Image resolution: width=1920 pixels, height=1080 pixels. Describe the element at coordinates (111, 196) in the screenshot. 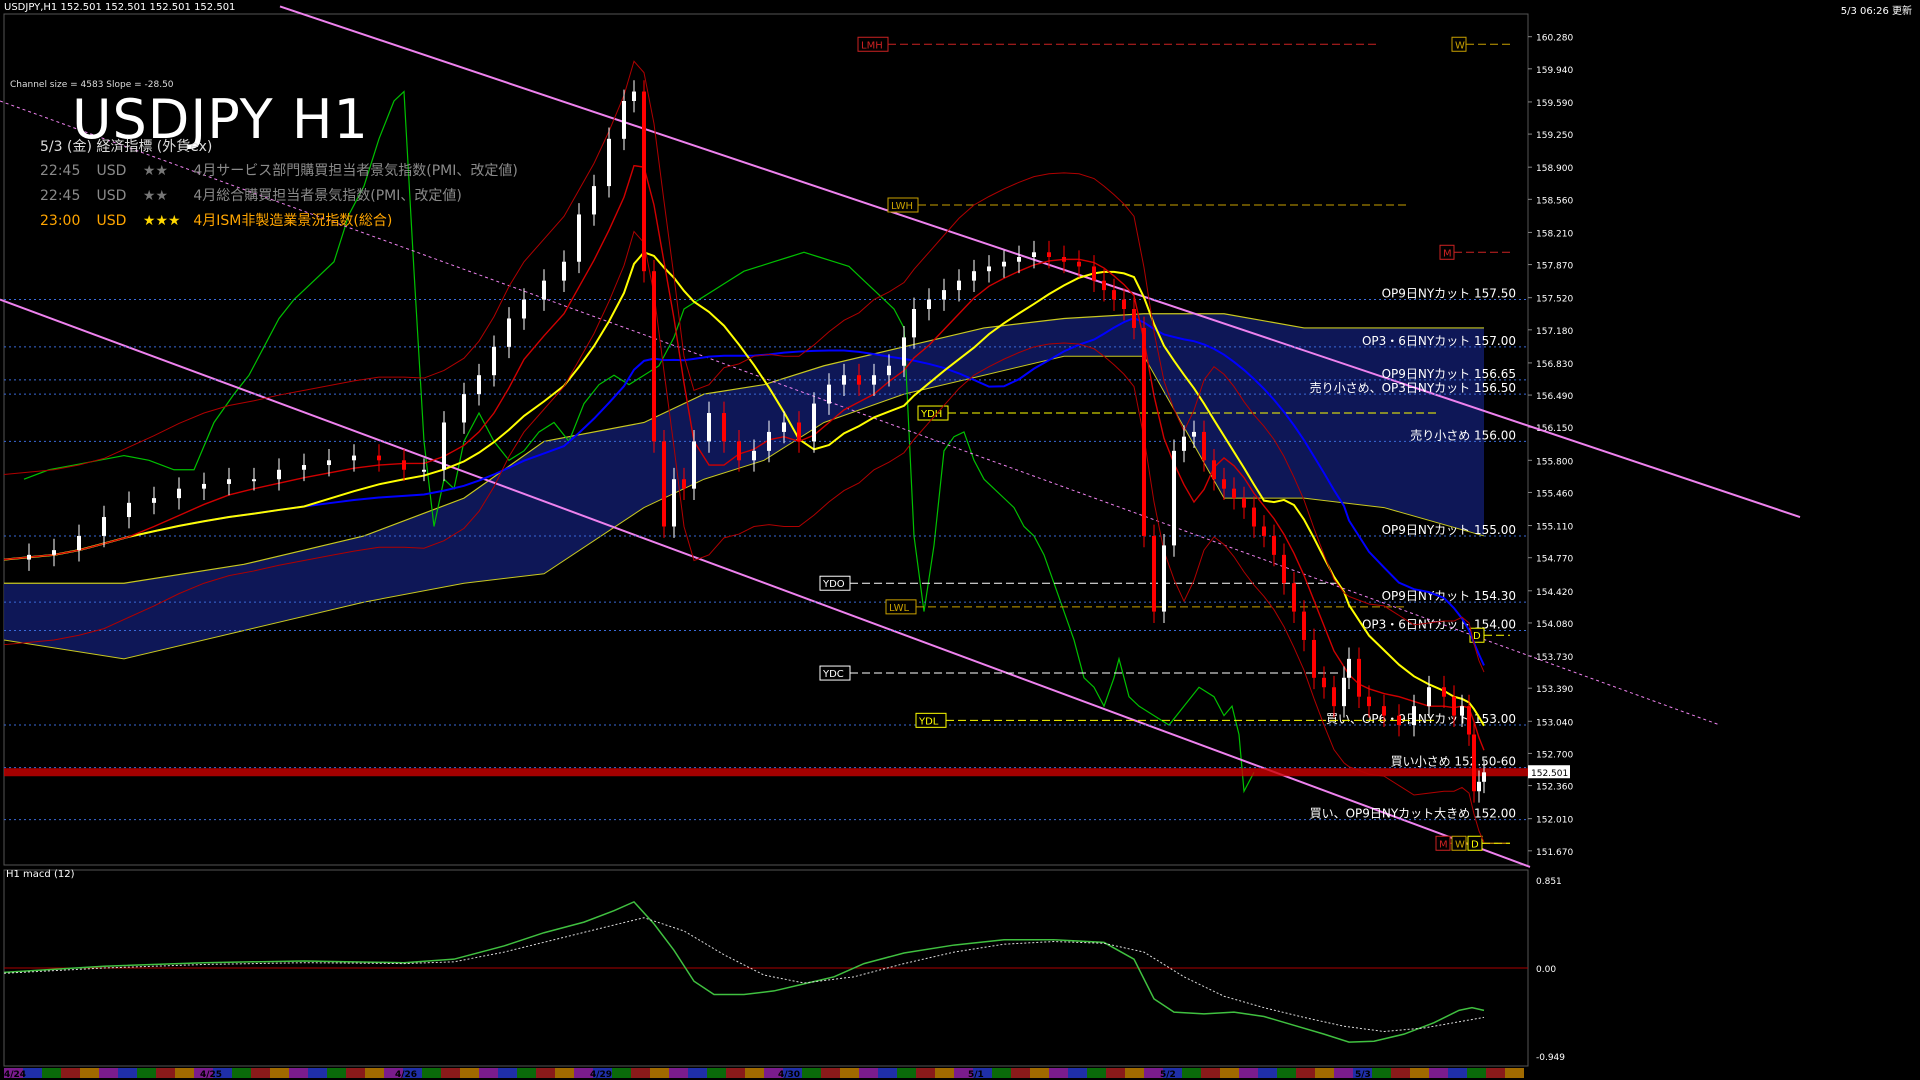

I see `event-currency: USD` at that location.